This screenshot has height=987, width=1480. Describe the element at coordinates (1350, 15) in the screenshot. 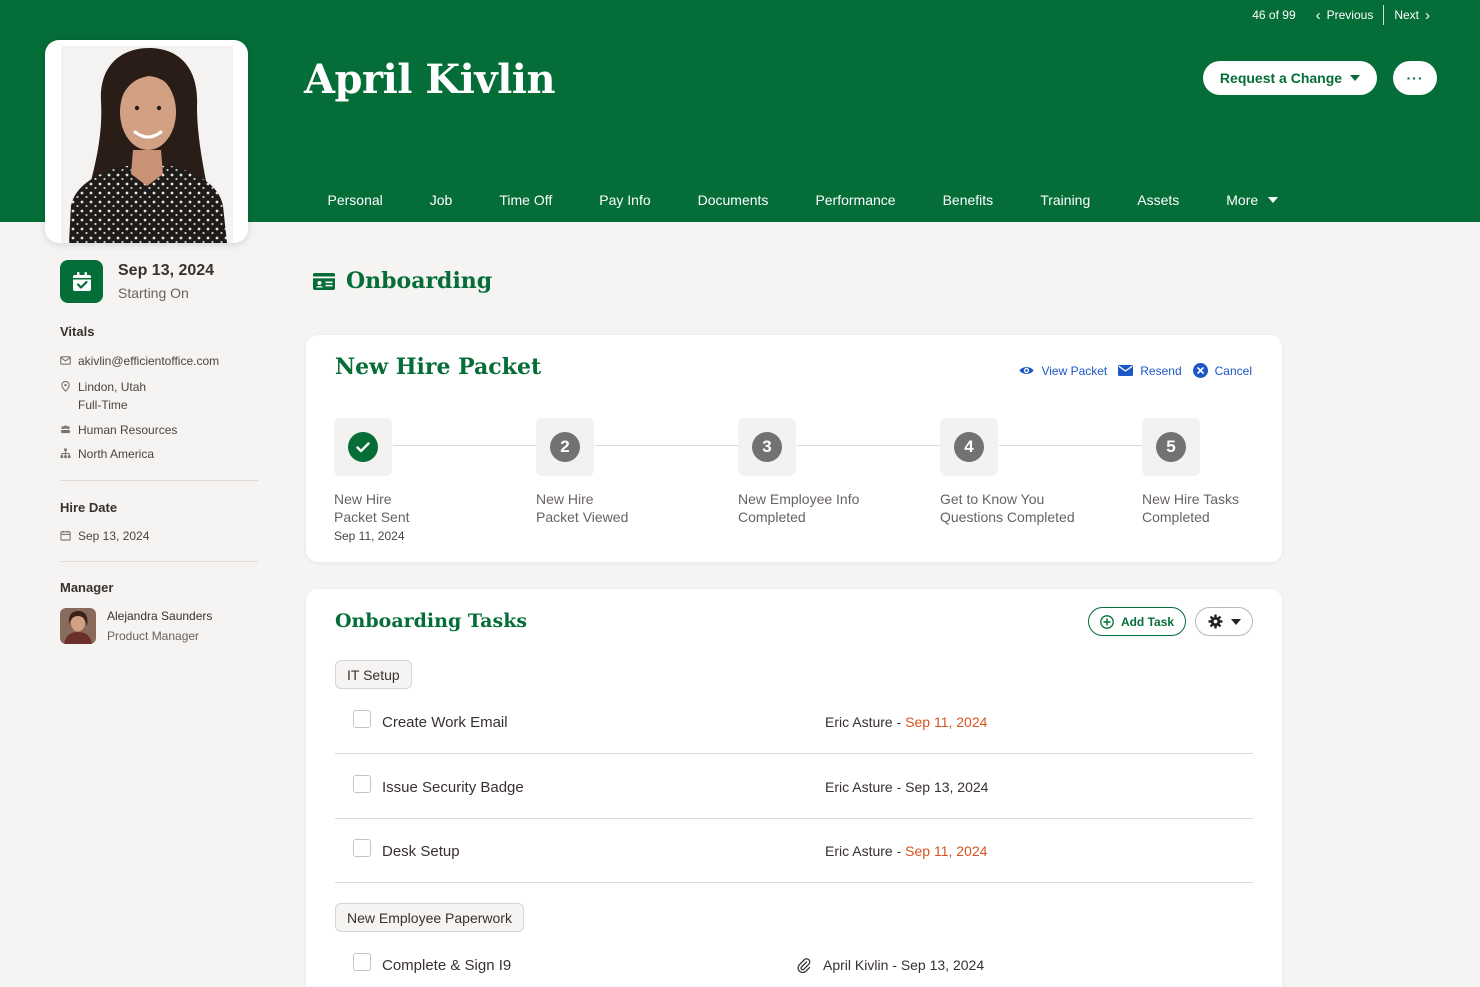

I see `previous-link: Previous` at that location.